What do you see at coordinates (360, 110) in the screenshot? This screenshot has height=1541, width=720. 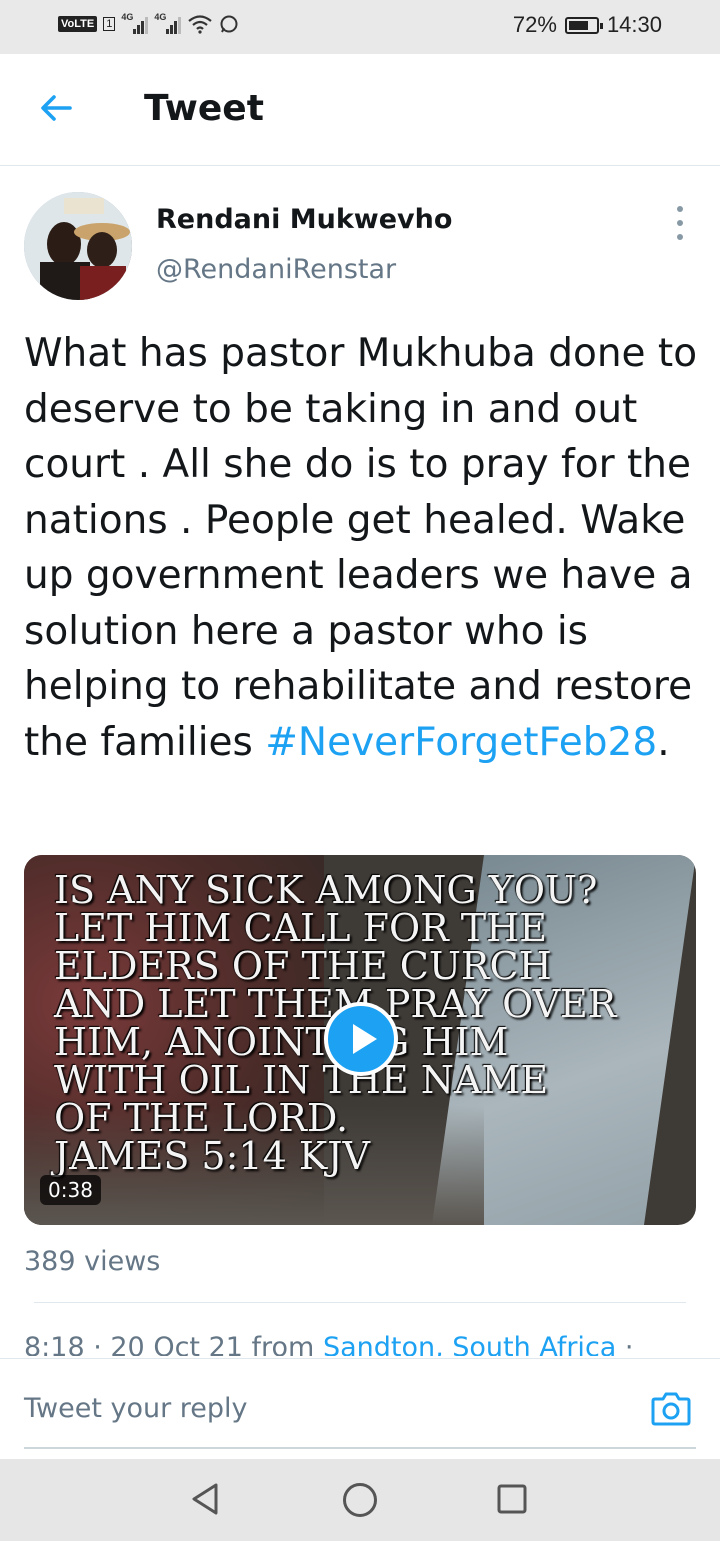 I see `app-header: Tweet` at bounding box center [360, 110].